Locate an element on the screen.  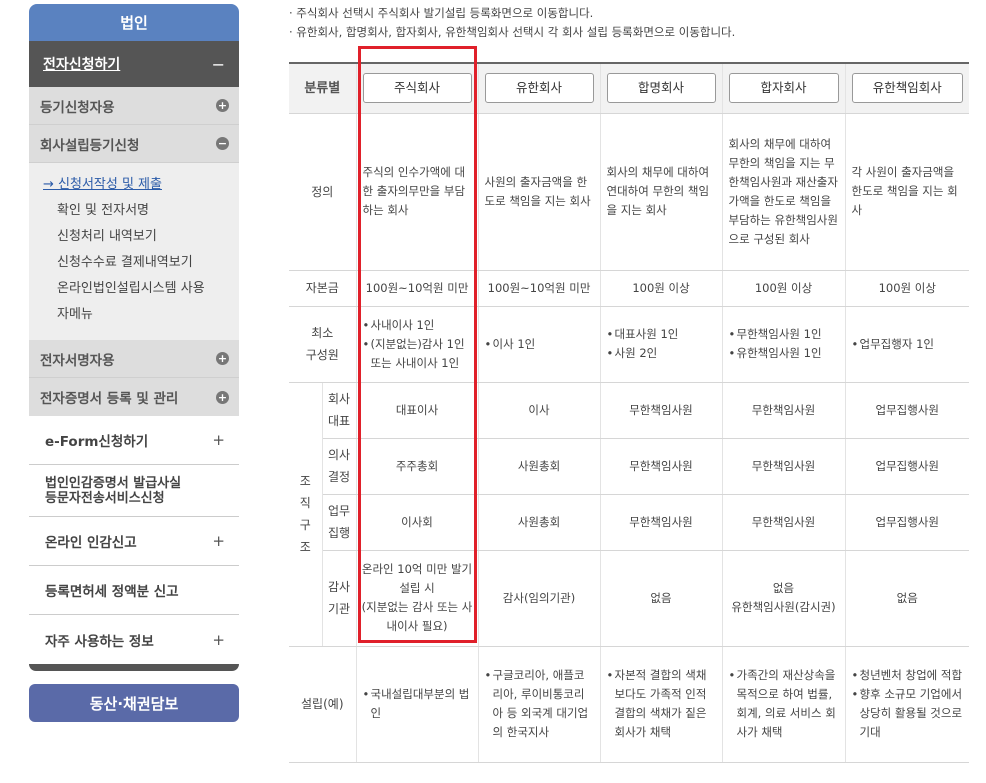
cell: 대표사원 1인사원 2인 is located at coordinates (661, 344).